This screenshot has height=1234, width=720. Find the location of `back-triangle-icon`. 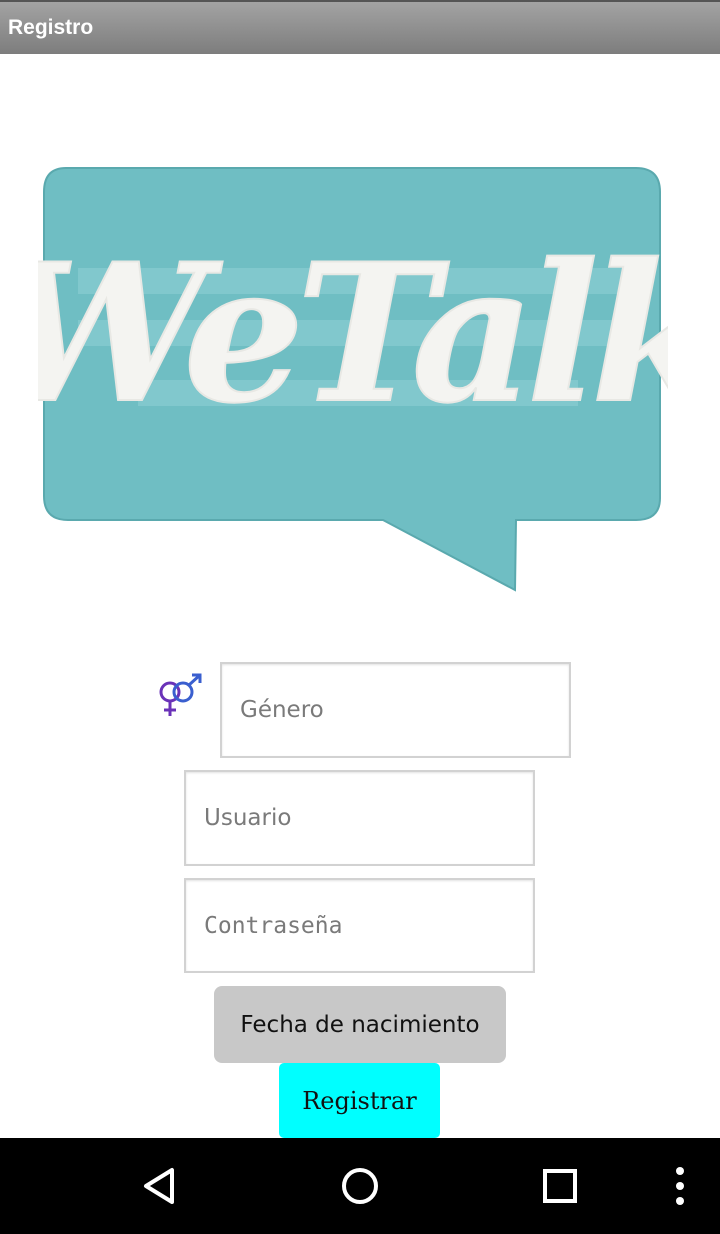

back-triangle-icon is located at coordinates (160, 1186).